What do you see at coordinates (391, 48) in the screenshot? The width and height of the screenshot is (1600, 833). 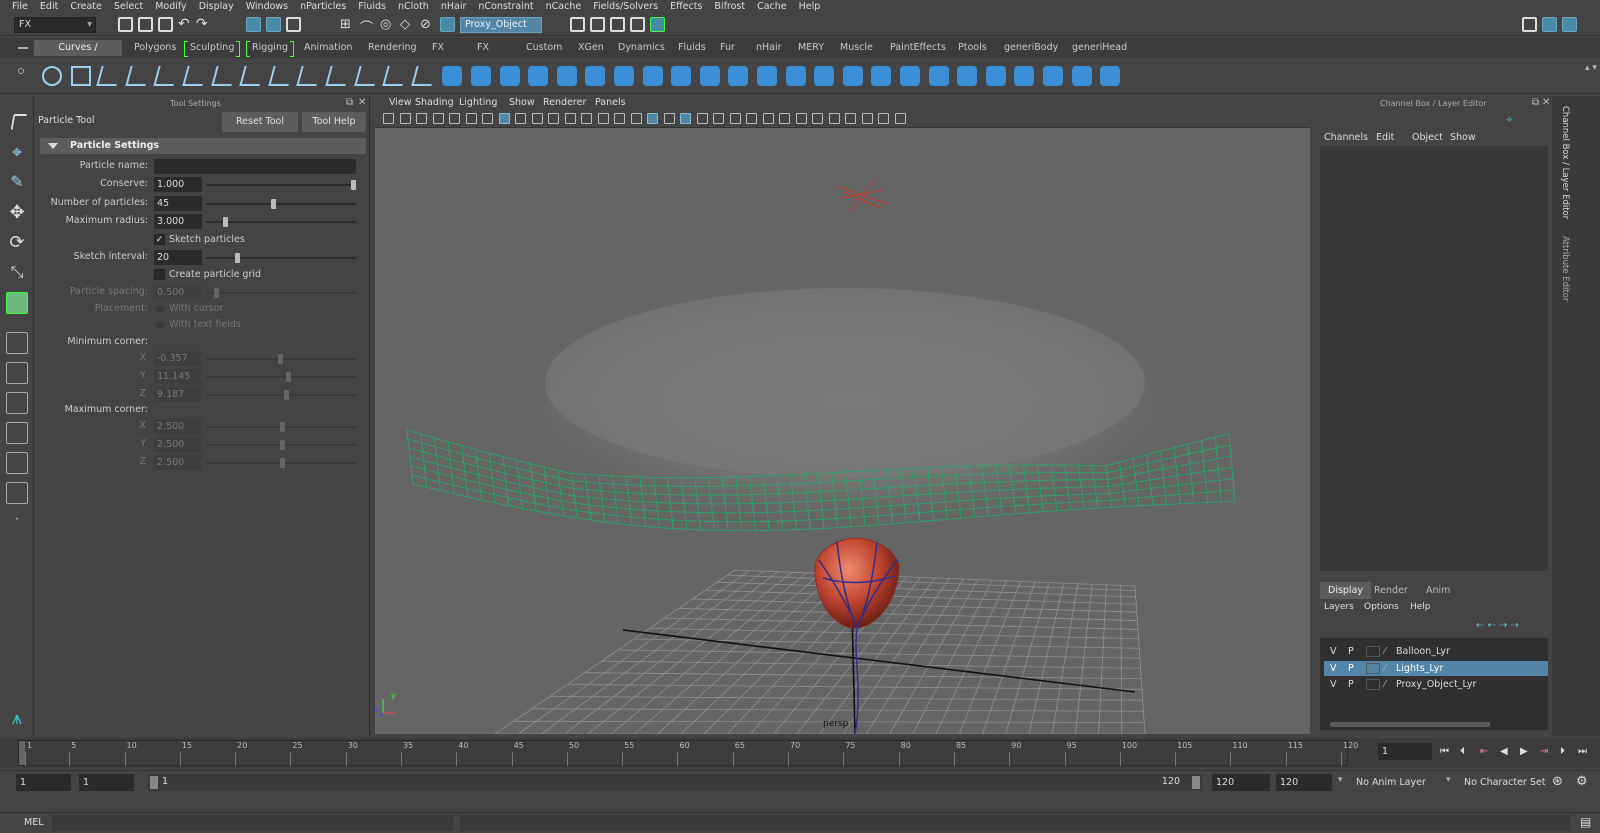 I see `shelf-tab: Rendering` at bounding box center [391, 48].